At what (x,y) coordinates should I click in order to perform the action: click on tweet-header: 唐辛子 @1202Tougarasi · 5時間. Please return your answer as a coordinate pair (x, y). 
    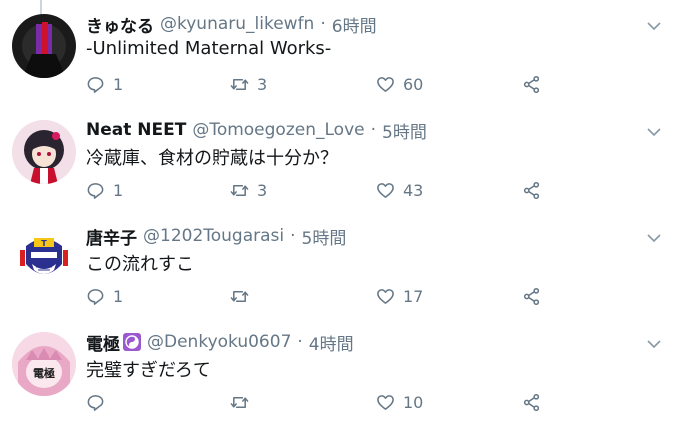
    Looking at the image, I should click on (216, 236).